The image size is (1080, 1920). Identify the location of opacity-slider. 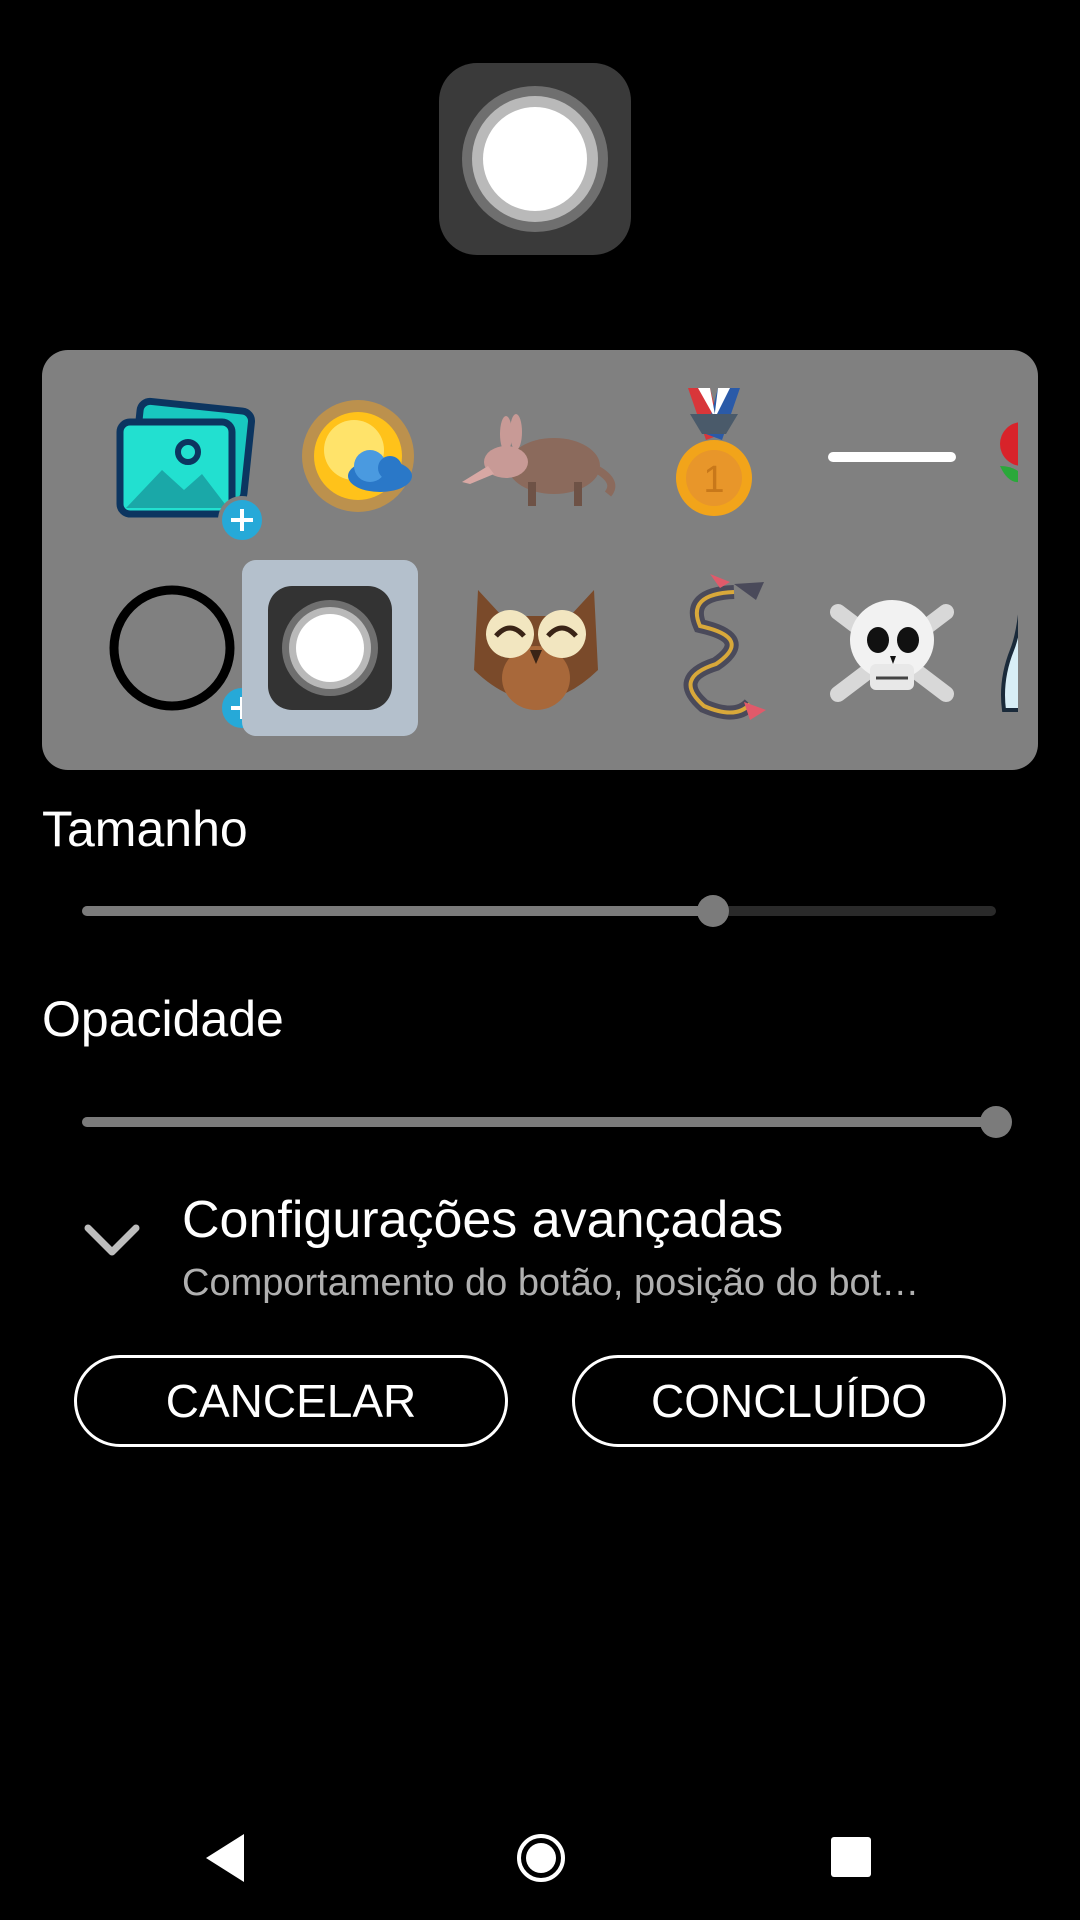
(547, 1122).